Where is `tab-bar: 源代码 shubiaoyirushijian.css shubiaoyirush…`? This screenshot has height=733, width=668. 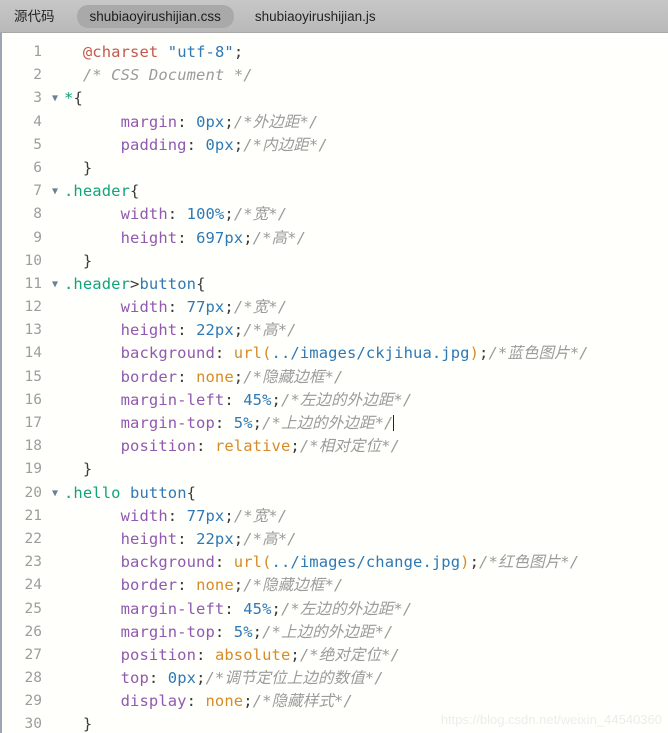 tab-bar: 源代码 shubiaoyirushijian.css shubiaoyirush… is located at coordinates (334, 16).